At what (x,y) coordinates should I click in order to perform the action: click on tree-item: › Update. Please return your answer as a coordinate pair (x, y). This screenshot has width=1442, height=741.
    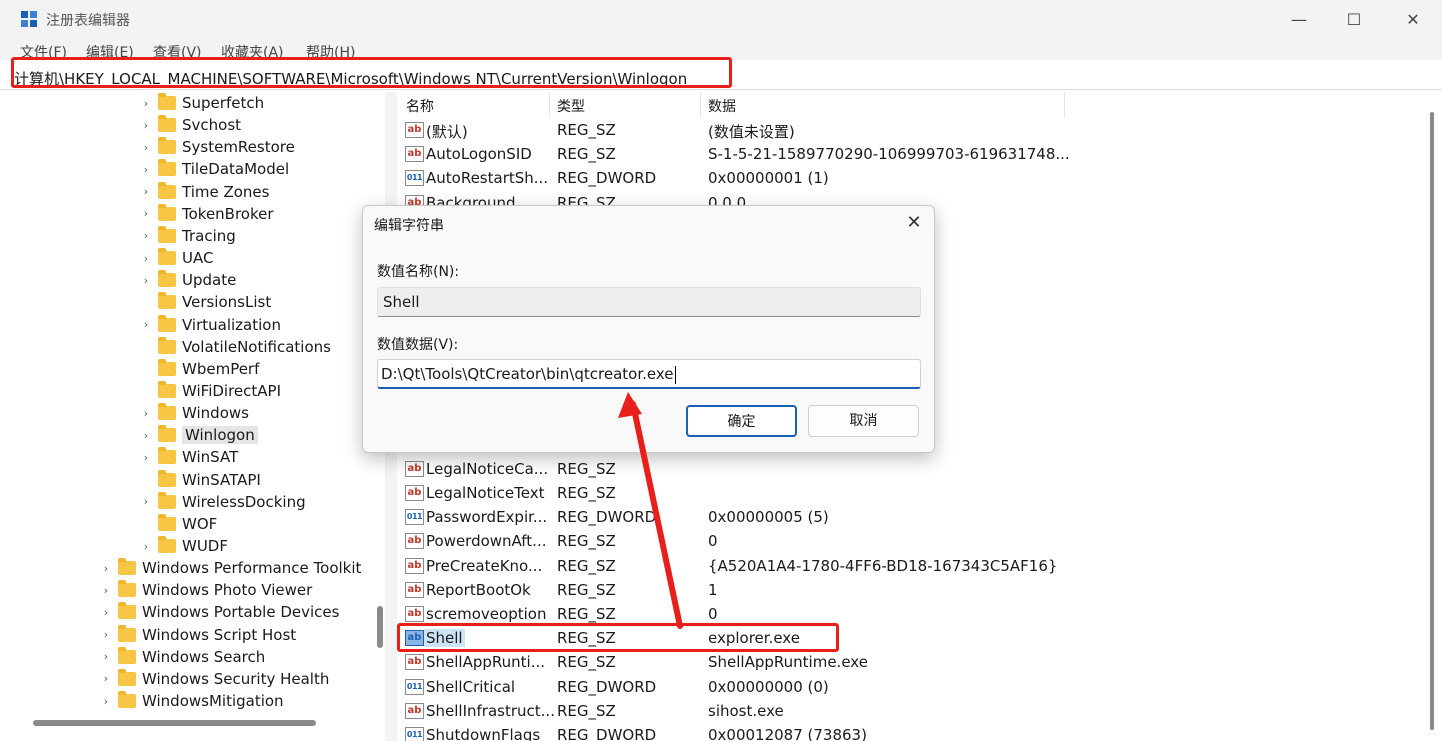
    Looking at the image, I should click on (188, 280).